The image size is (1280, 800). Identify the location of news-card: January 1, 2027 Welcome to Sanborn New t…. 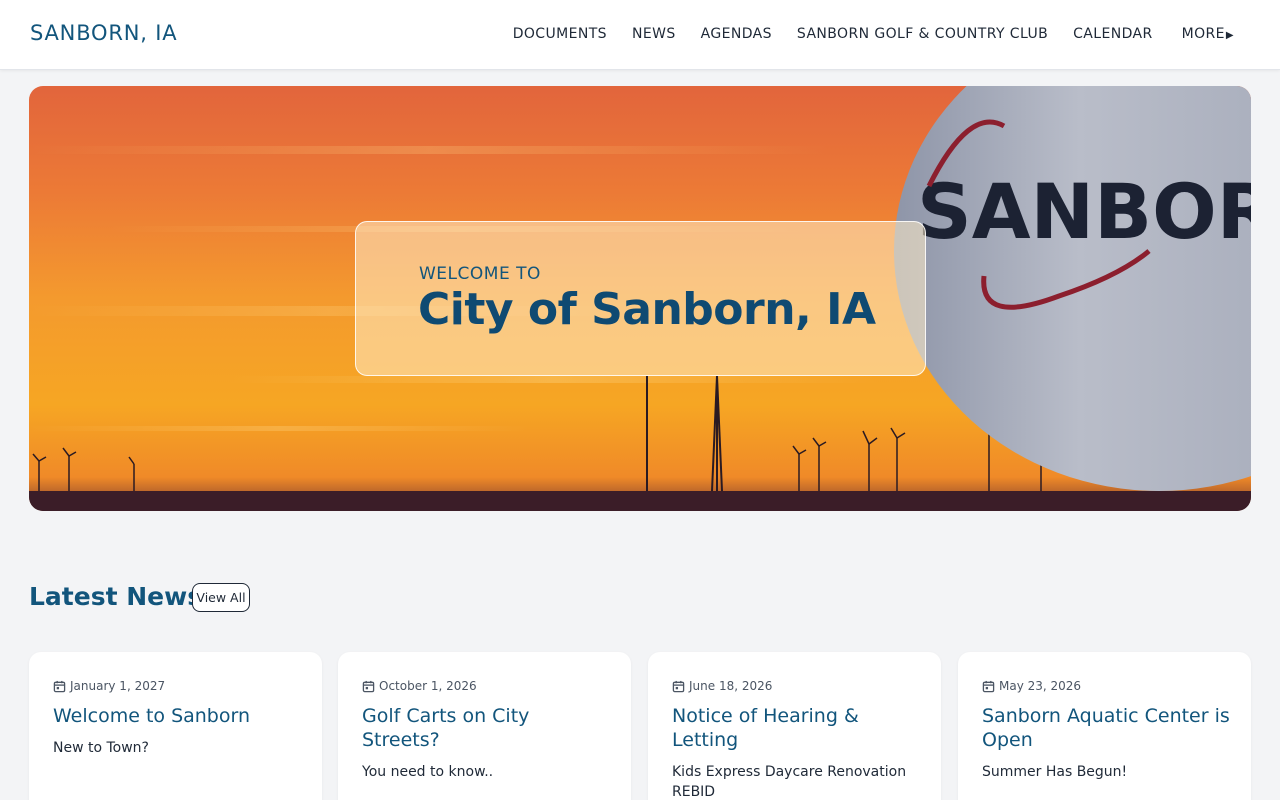
(175, 726).